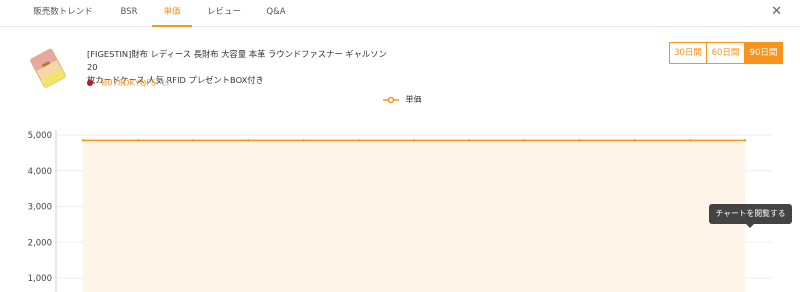  I want to click on close-icon: ✕, so click(776, 11).